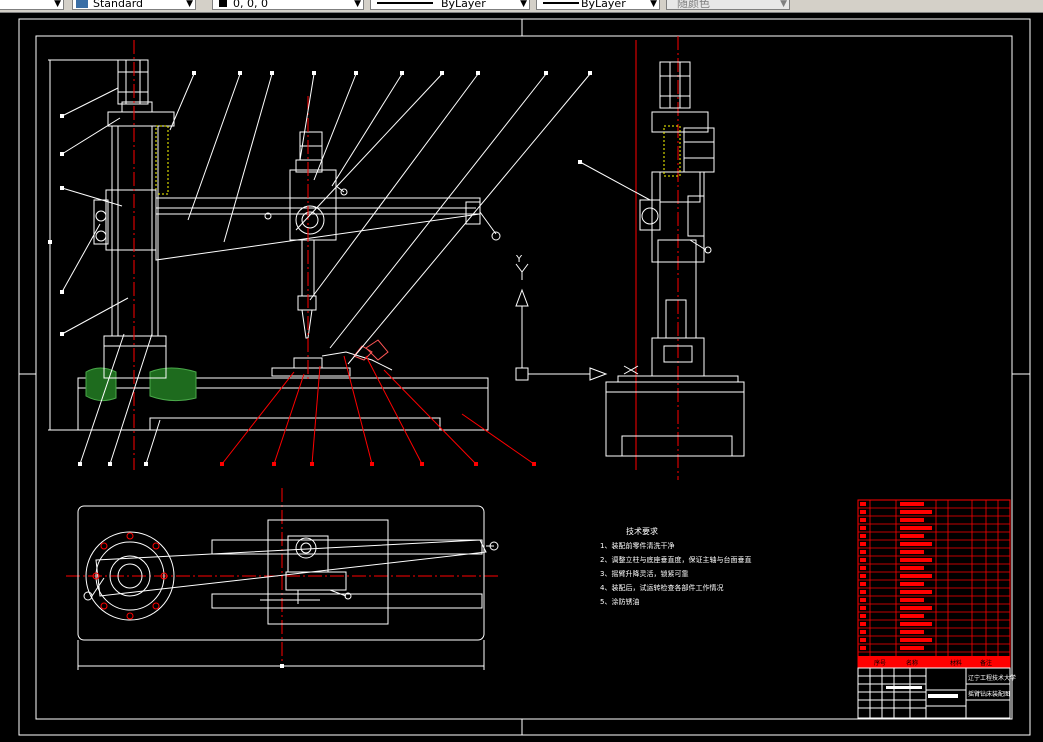  What do you see at coordinates (728, 5) in the screenshot?
I see `plotstyle-dropdown: 随颜色 ▼` at bounding box center [728, 5].